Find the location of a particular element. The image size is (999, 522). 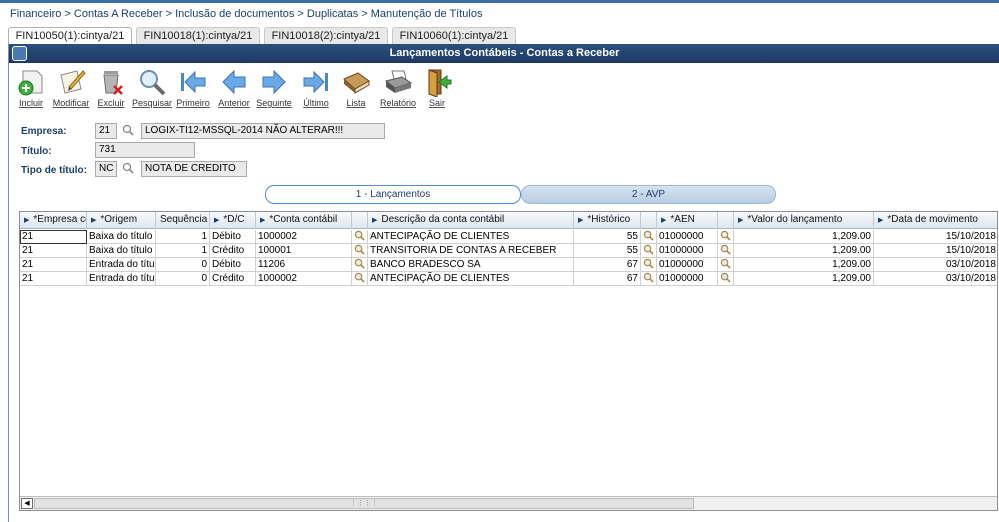

cell-descricao: BANCO BRADESCO SA is located at coordinates (471, 265).